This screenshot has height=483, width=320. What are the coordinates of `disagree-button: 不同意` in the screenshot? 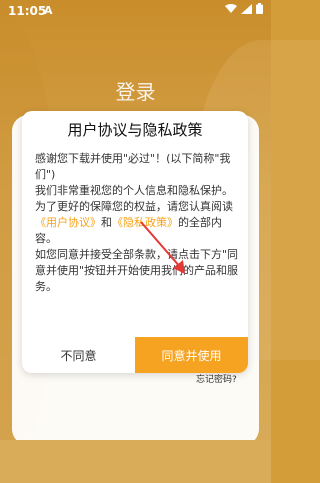 It's located at (78, 355).